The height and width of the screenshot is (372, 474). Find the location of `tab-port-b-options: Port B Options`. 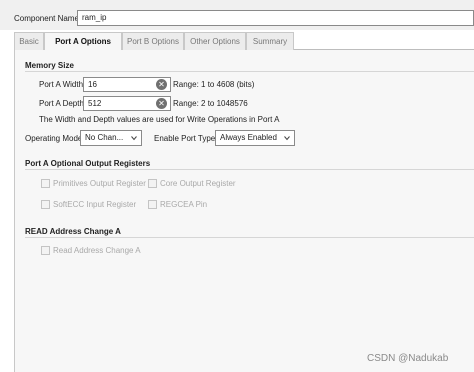

tab-port-b-options: Port B Options is located at coordinates (153, 41).